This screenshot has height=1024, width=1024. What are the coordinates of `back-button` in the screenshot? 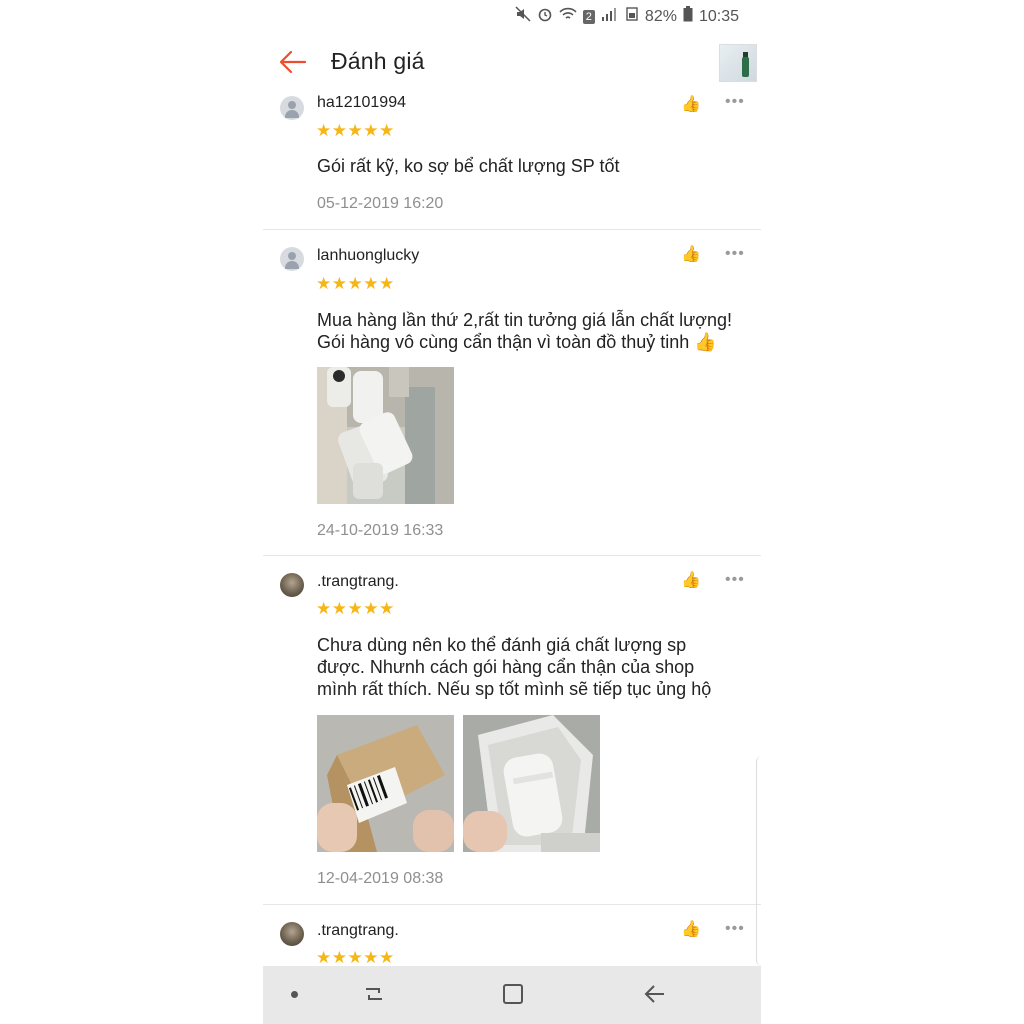 It's located at (293, 62).